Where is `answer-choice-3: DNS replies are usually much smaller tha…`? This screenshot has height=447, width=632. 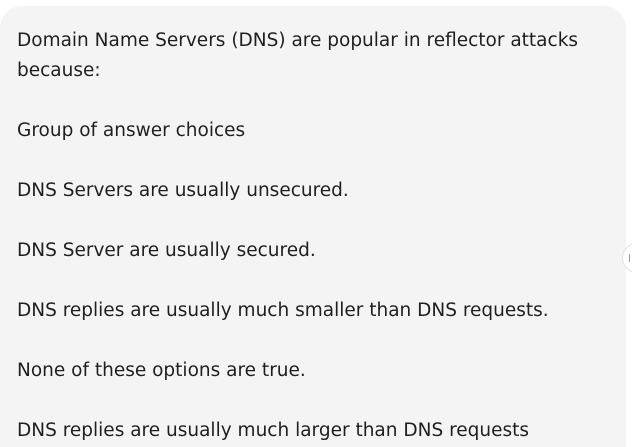
answer-choice-3: DNS replies are usually much smaller tha… is located at coordinates (283, 310).